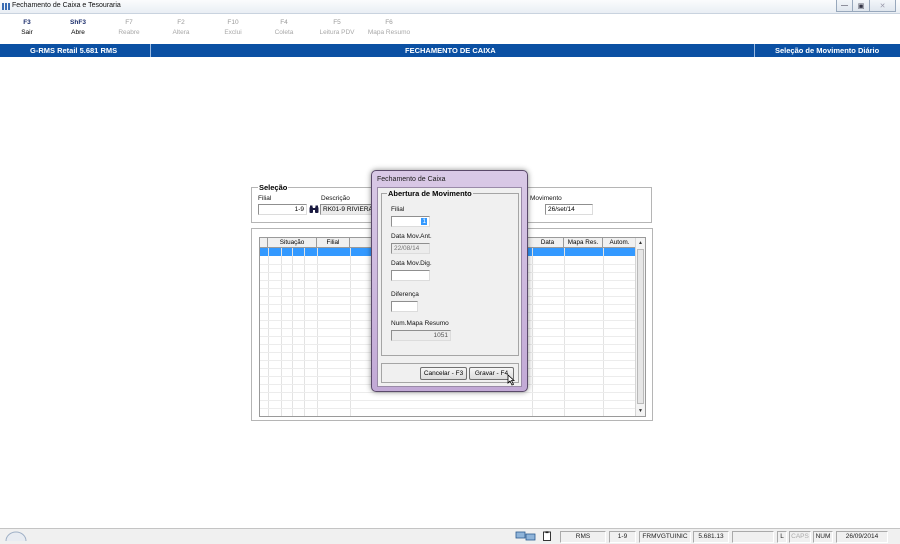  I want to click on scrollbar-thumb, so click(640, 326).